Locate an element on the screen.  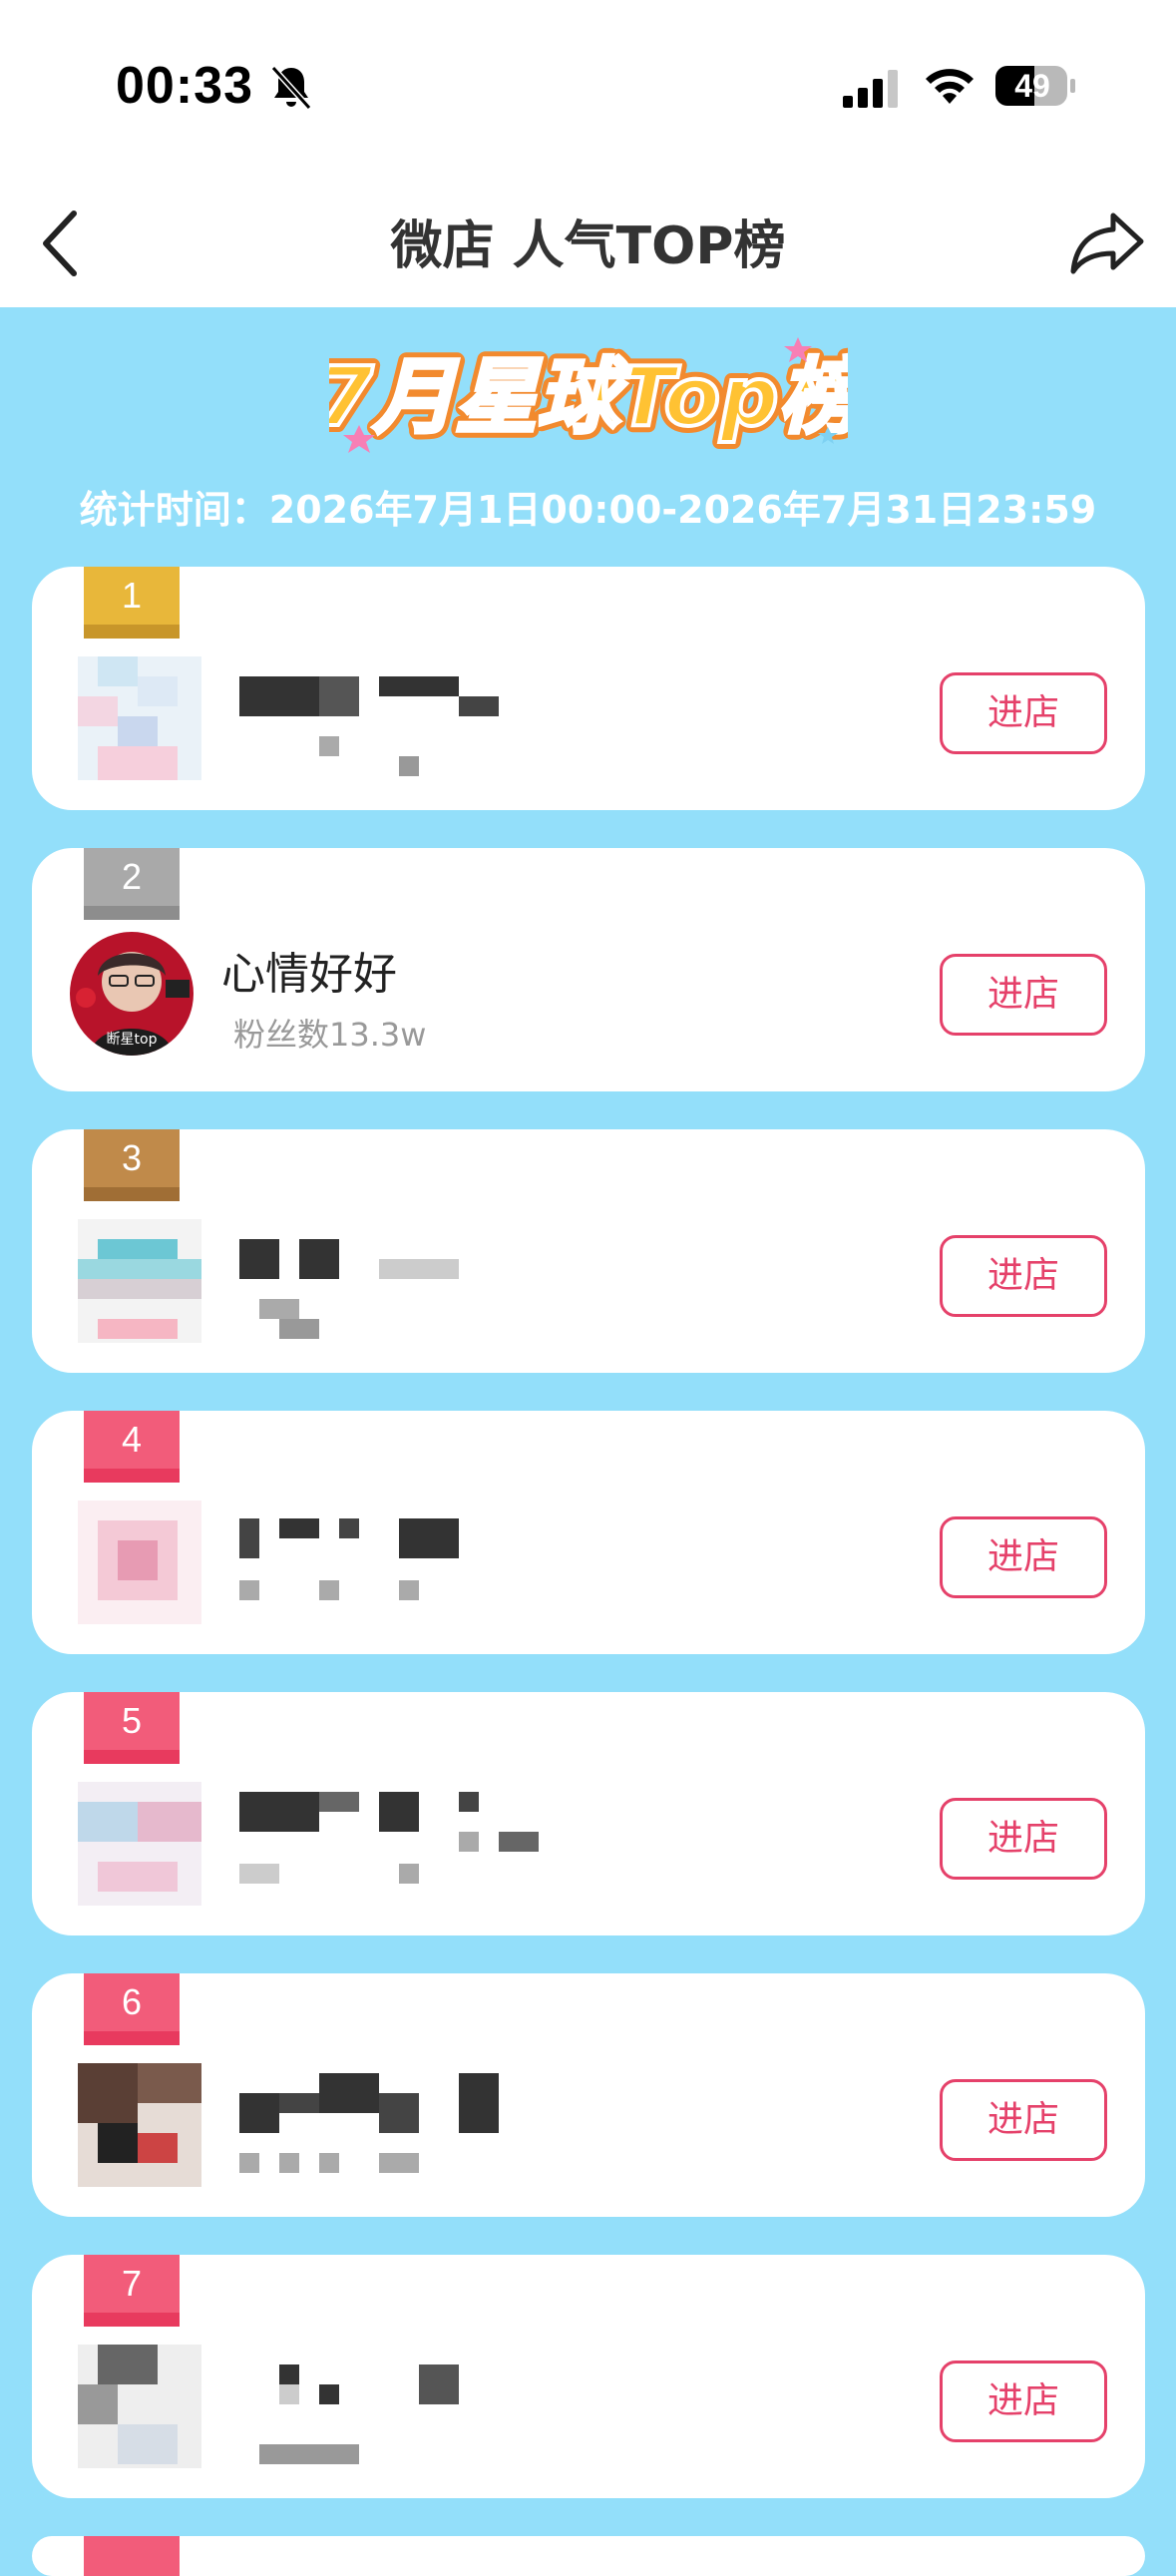
rank-number: 6 is located at coordinates (132, 2001).